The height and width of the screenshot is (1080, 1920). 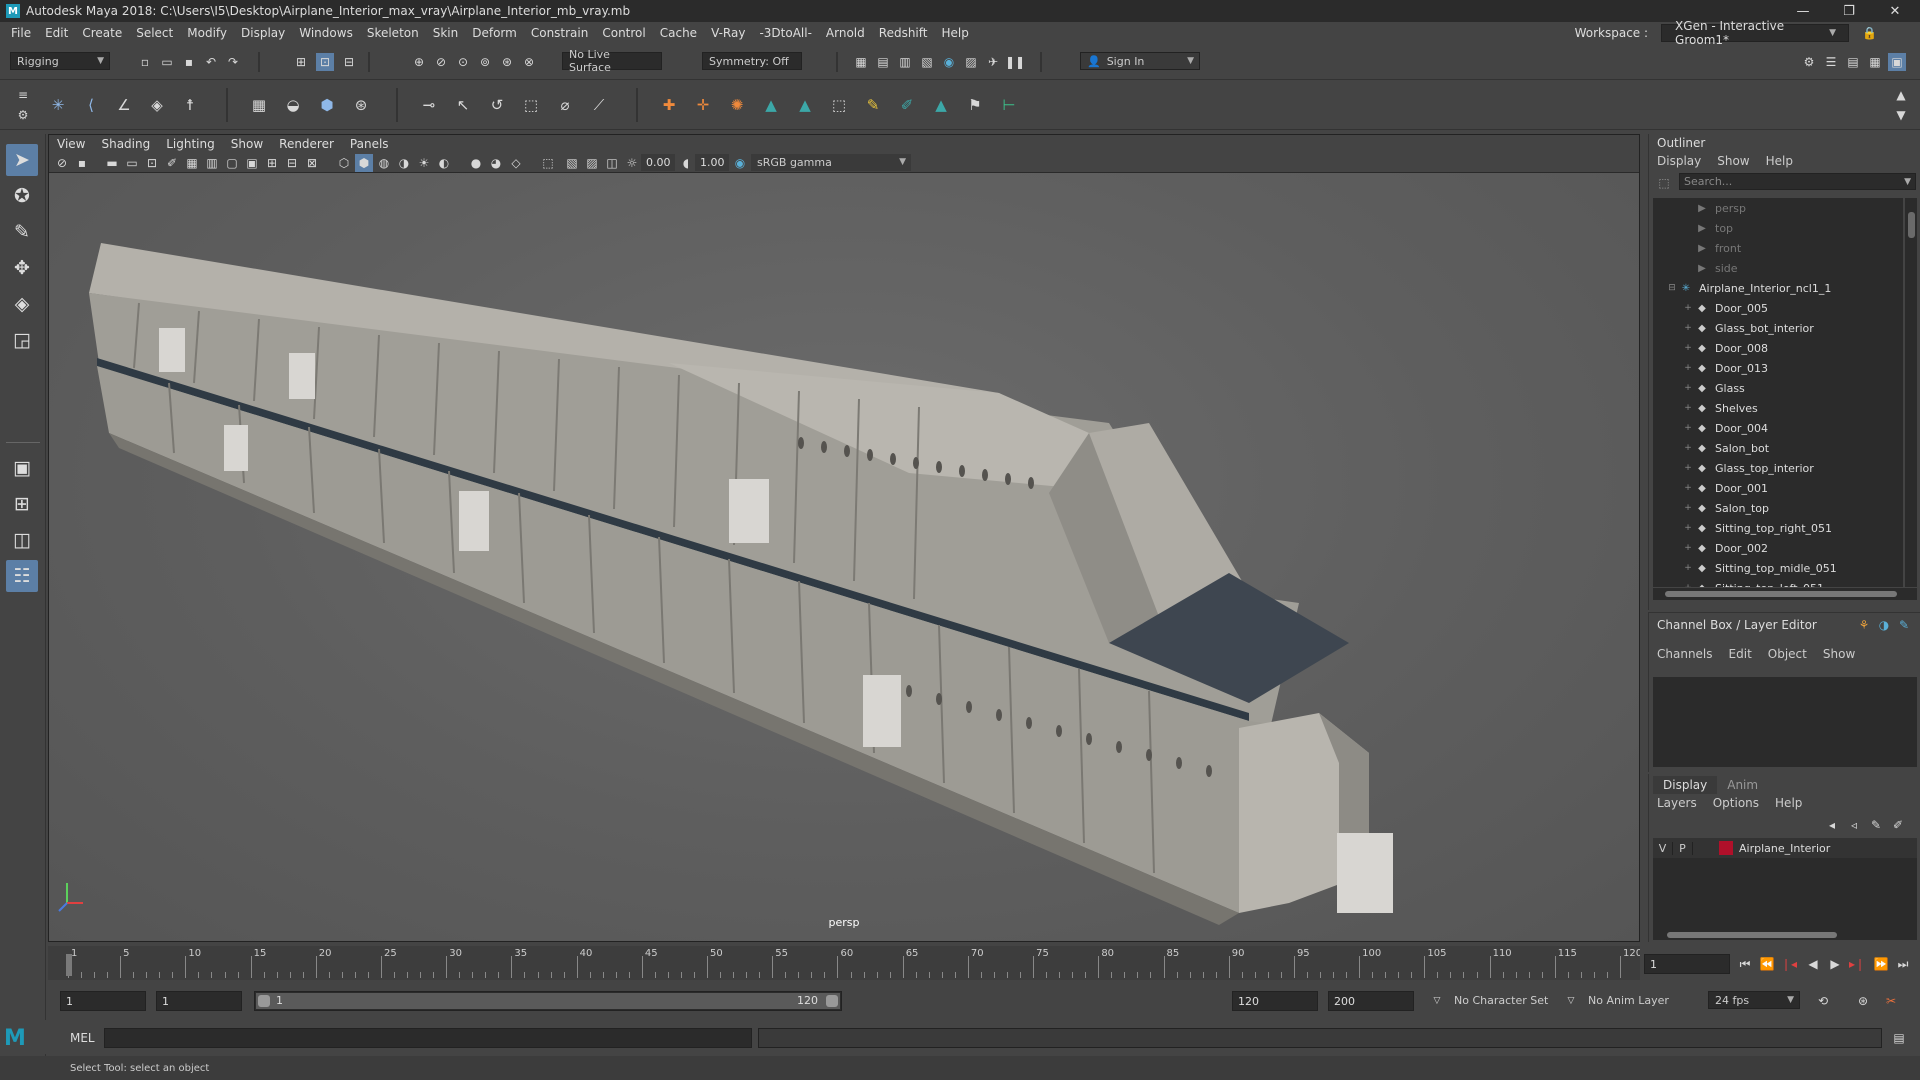 What do you see at coordinates (752, 61) in the screenshot?
I see `symmetry-dropdown: Symmetry: Off` at bounding box center [752, 61].